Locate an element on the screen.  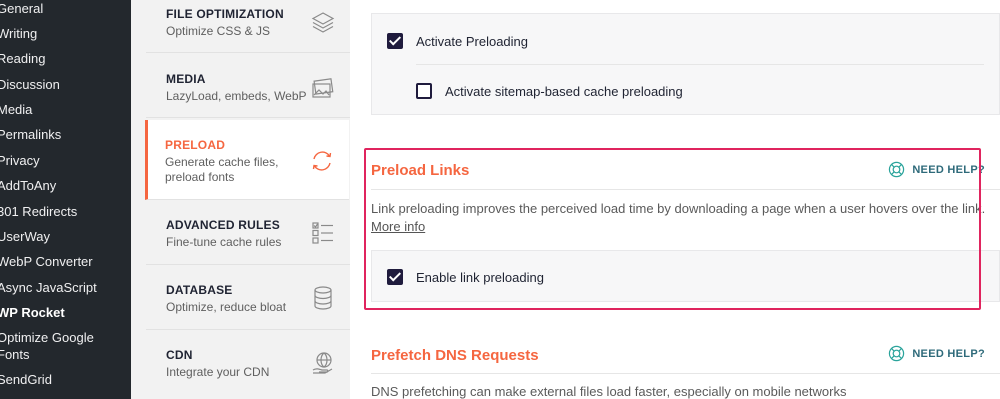
refresh-icon is located at coordinates (322, 161).